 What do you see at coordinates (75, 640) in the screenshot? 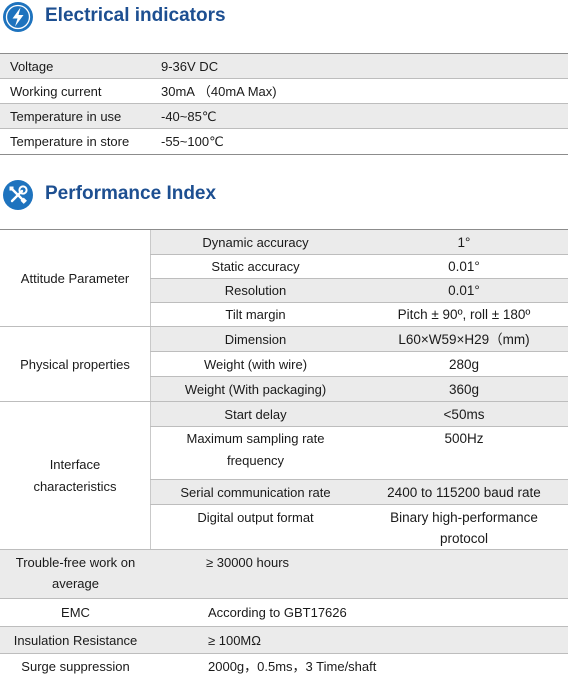
I see `row-label: Insulation Resistance` at bounding box center [75, 640].